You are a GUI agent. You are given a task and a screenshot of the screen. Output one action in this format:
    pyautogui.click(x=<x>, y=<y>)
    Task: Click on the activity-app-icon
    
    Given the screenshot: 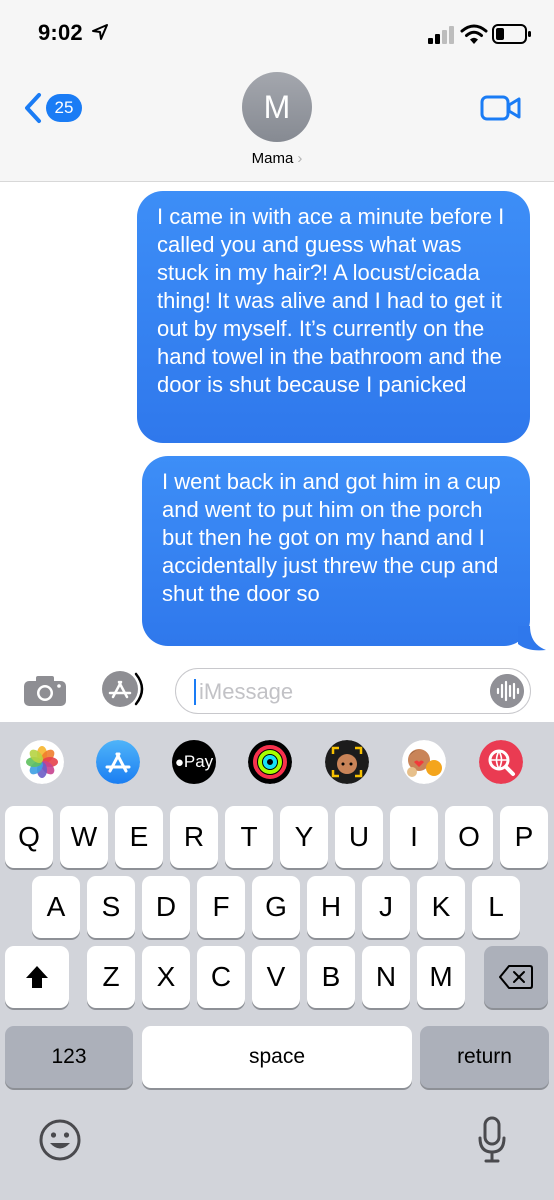 What is the action you would take?
    pyautogui.click(x=270, y=762)
    